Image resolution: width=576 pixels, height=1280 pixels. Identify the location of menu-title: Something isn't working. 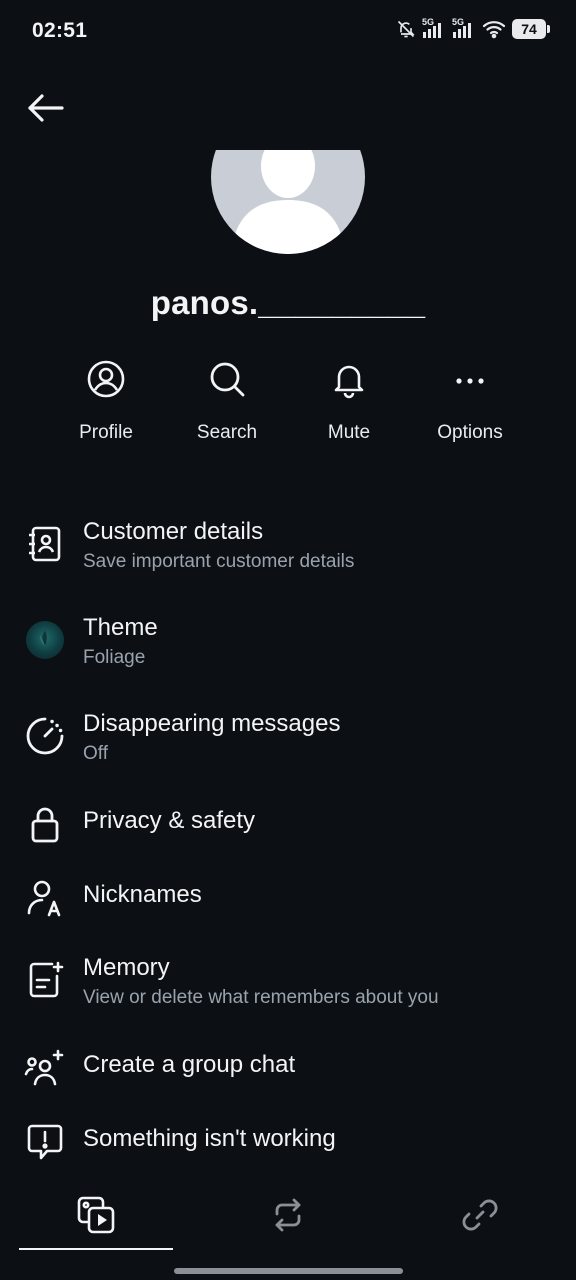
(209, 1138).